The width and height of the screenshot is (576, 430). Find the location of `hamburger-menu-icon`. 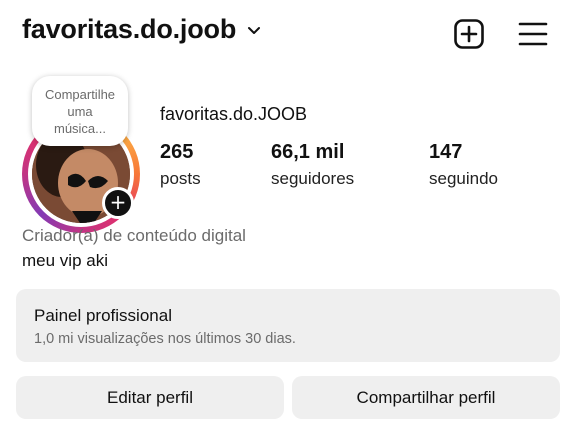

hamburger-menu-icon is located at coordinates (533, 34).